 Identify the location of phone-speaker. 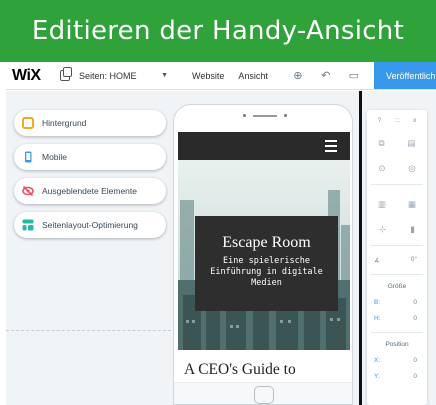
(265, 115).